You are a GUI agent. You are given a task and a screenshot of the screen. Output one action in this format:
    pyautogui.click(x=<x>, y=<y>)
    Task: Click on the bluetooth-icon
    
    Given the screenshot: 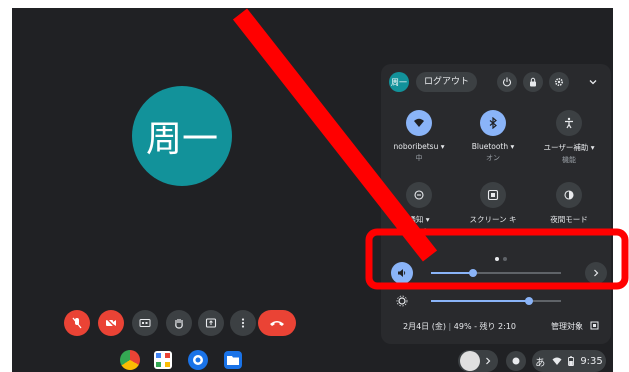 What is the action you would take?
    pyautogui.click(x=493, y=123)
    